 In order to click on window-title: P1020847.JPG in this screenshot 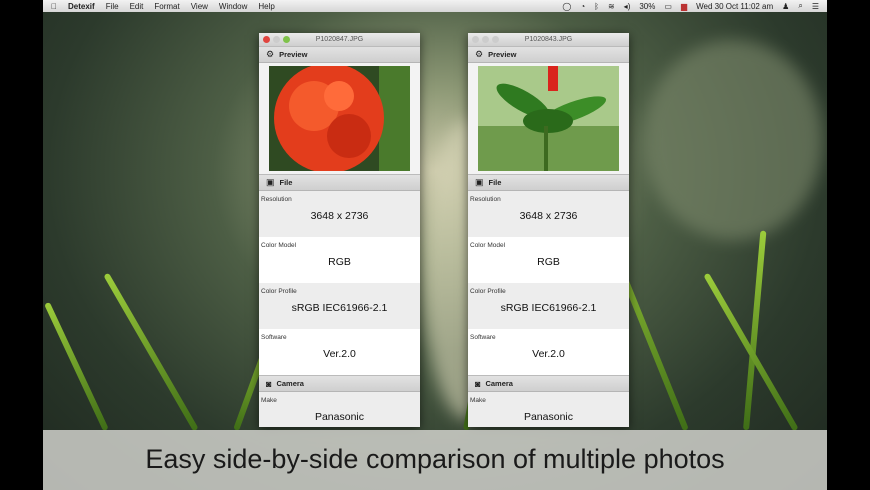, I will do `click(339, 39)`.